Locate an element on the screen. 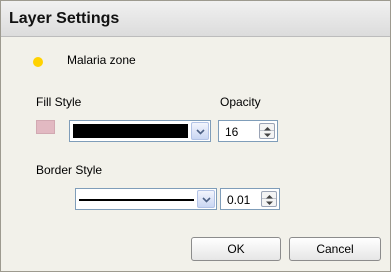 The height and width of the screenshot is (272, 391). border-width-increment-button is located at coordinates (269, 195).